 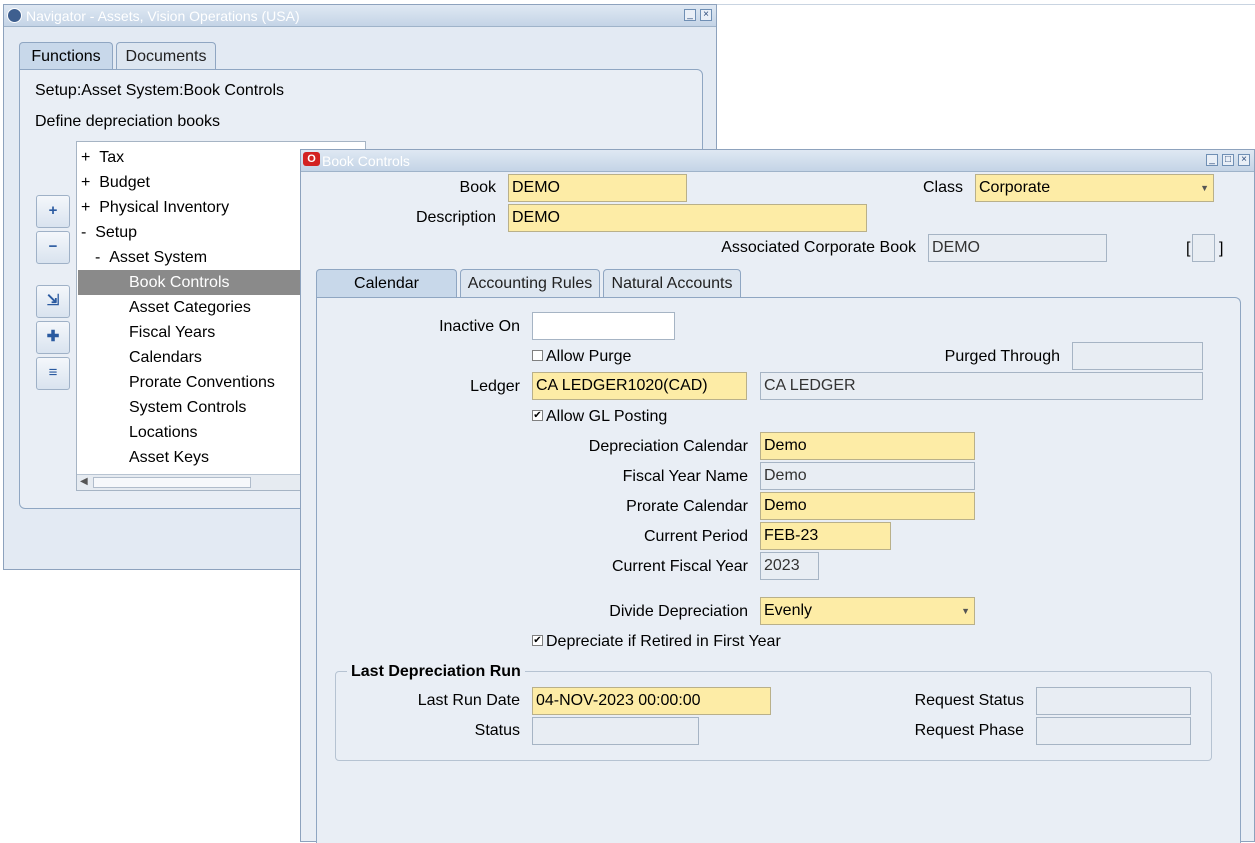 I want to click on assoc-corporate-book-field: DEMO, so click(x=1017, y=248).